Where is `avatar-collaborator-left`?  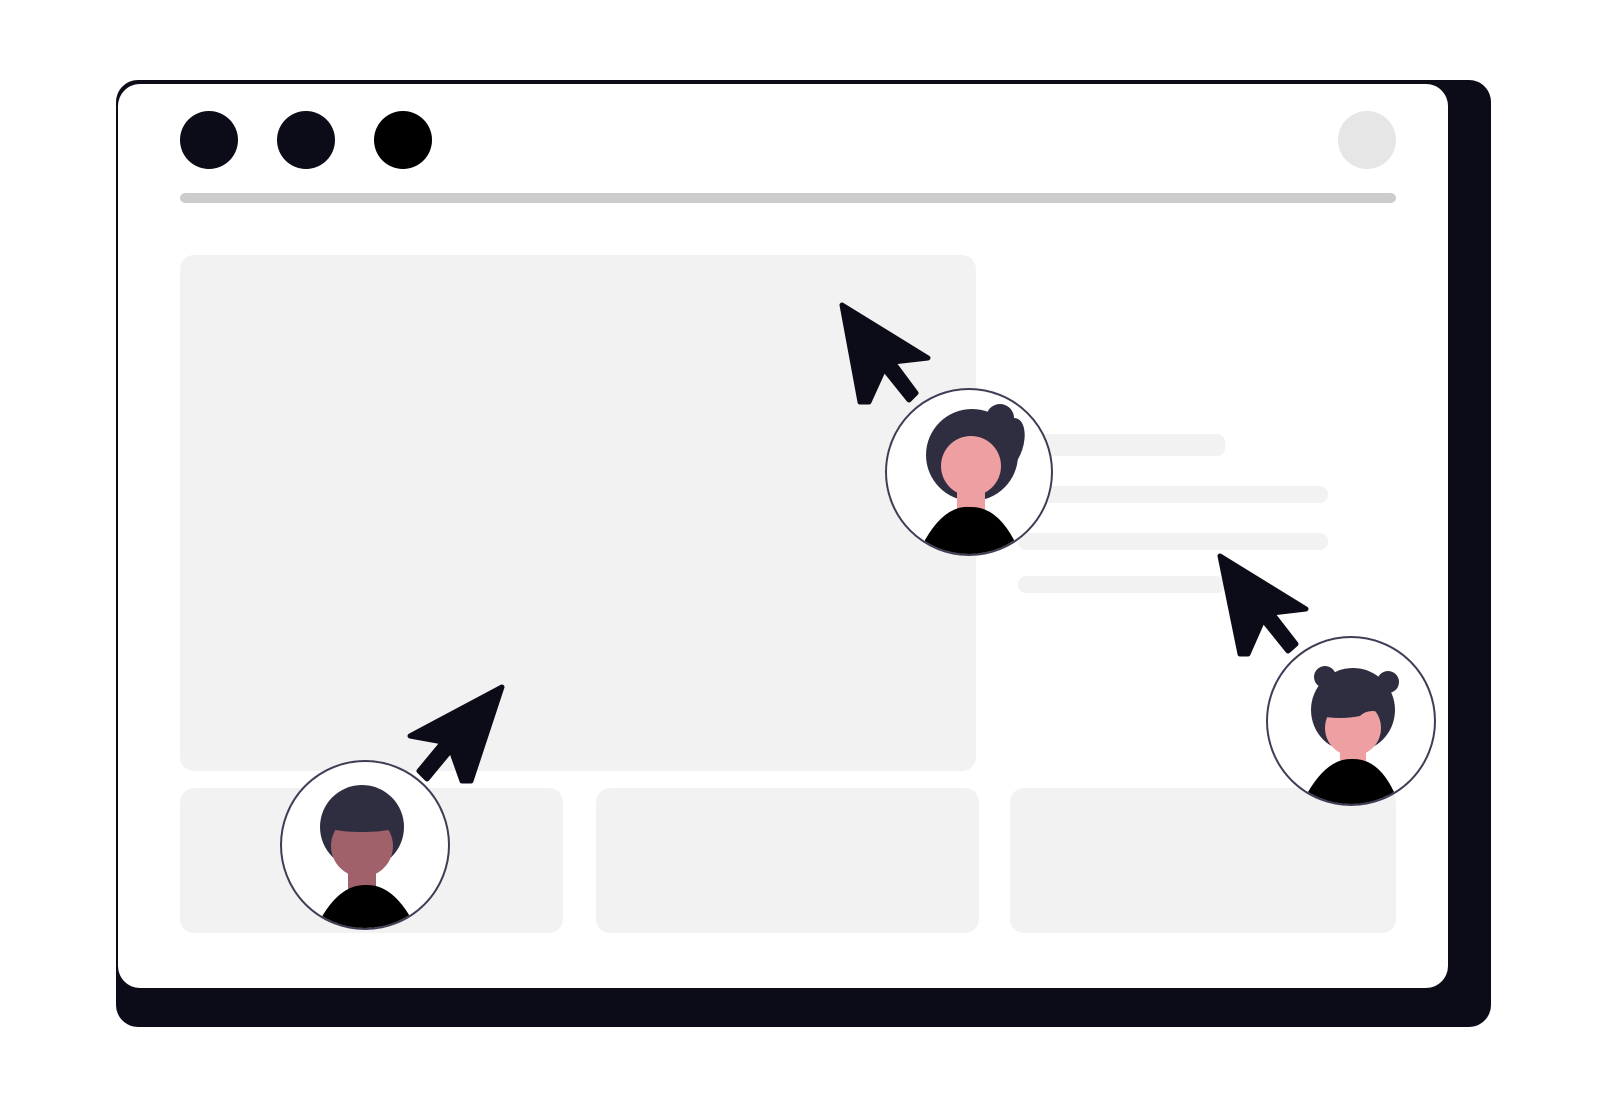
avatar-collaborator-left is located at coordinates (365, 845).